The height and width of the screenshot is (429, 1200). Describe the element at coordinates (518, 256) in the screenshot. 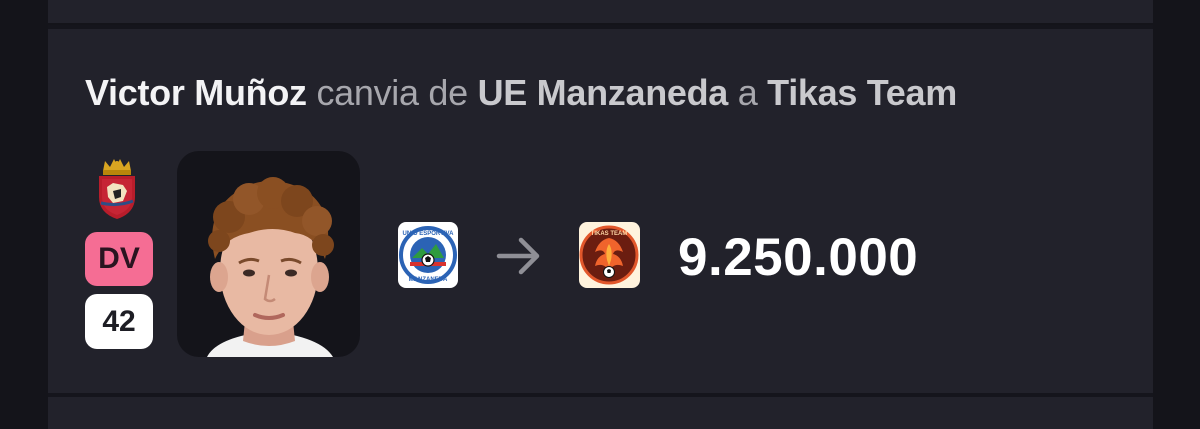

I see `arrow-right-icon` at that location.